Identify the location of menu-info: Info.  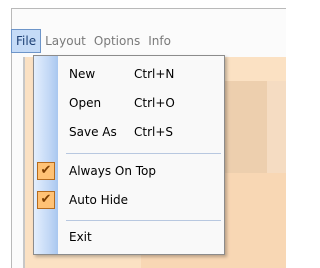
(159, 41).